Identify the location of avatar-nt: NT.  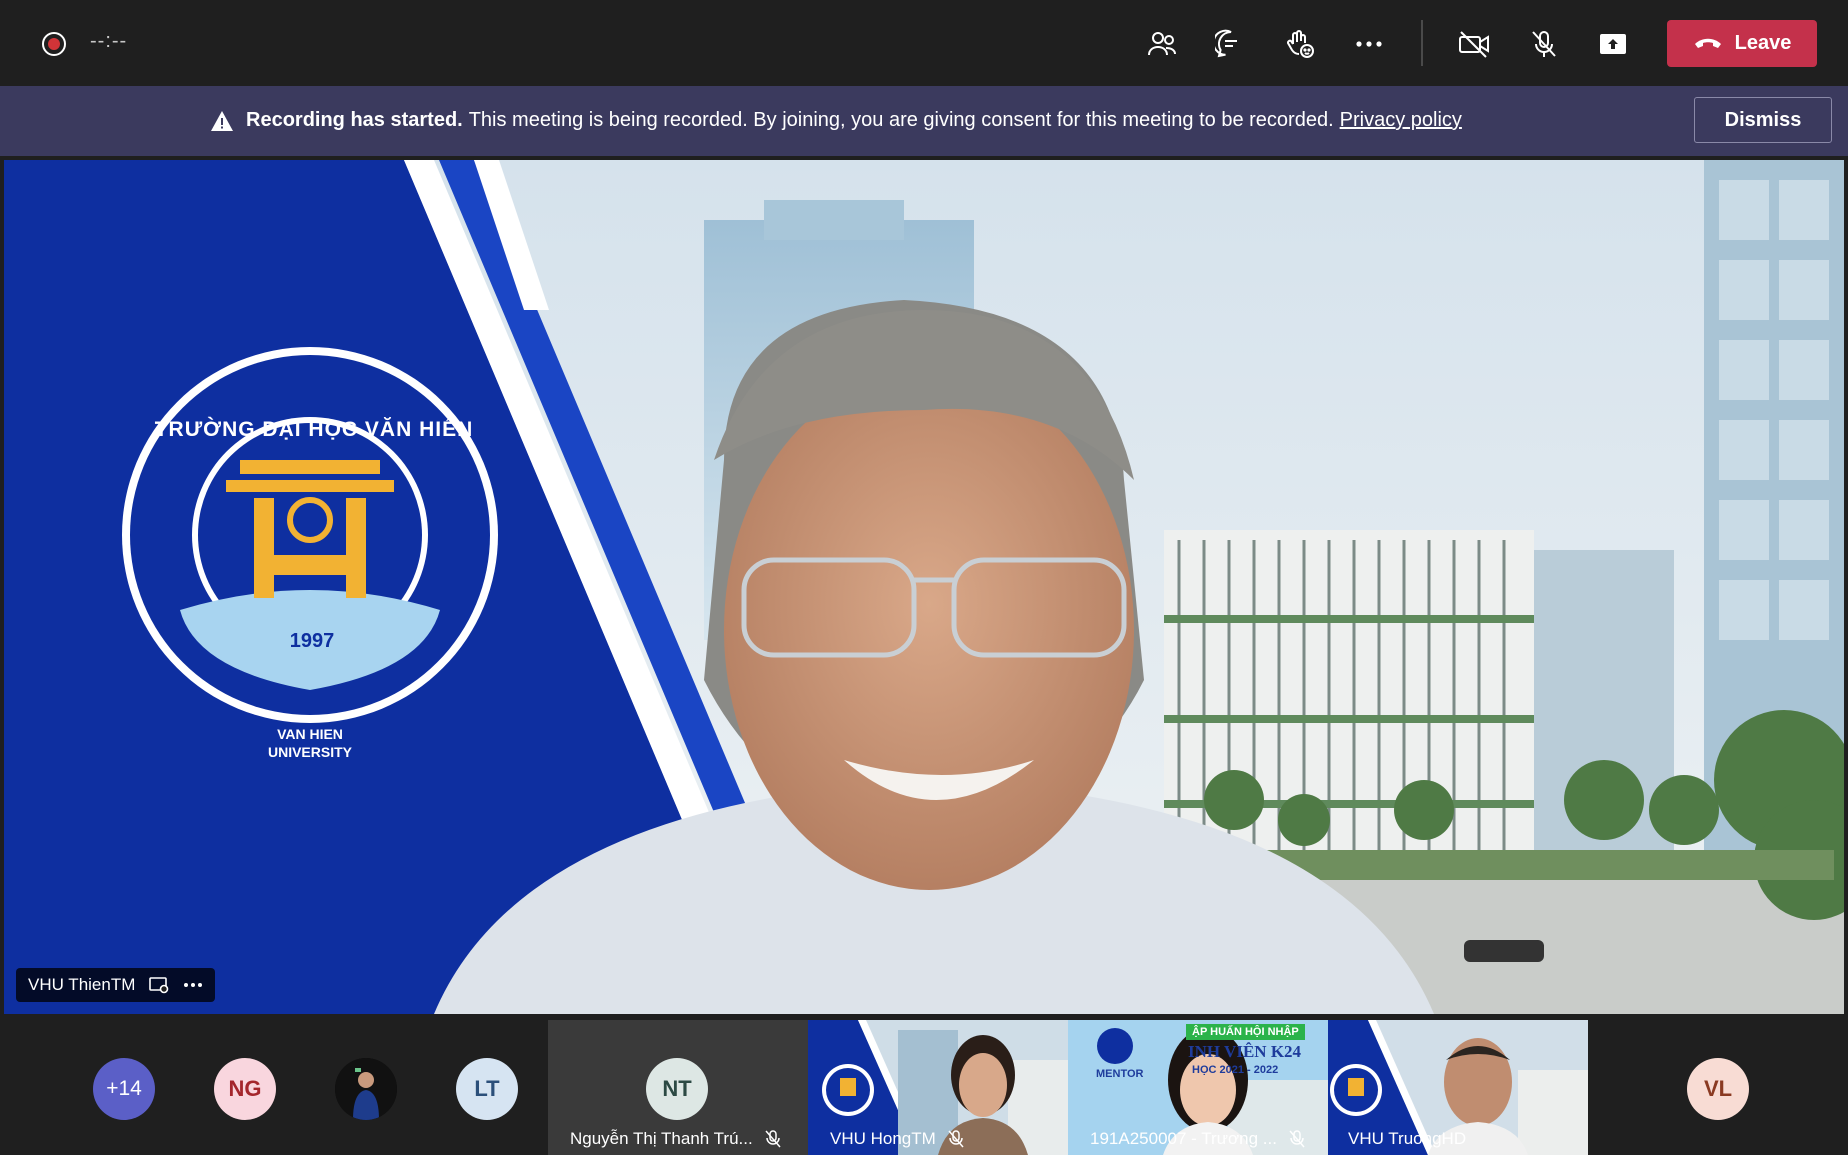
(677, 1089).